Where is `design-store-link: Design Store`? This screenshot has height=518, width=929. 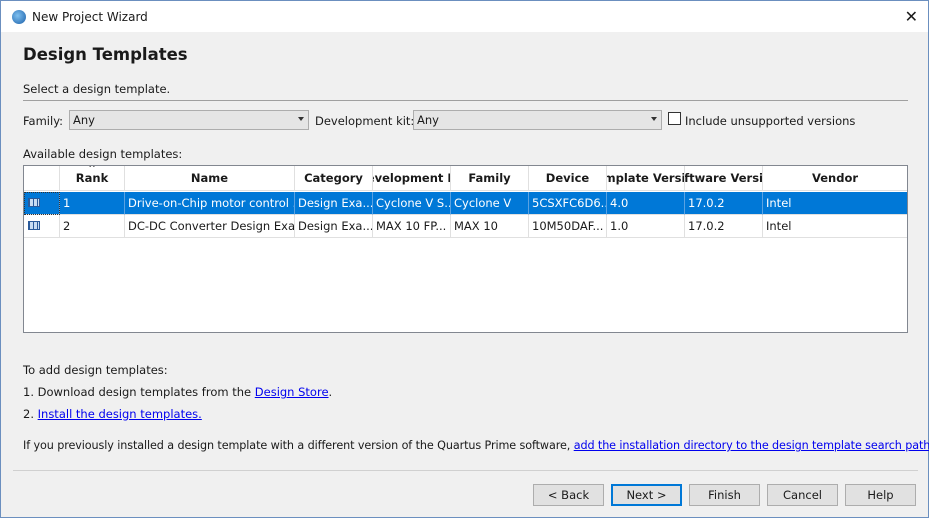 design-store-link: Design Store is located at coordinates (292, 392).